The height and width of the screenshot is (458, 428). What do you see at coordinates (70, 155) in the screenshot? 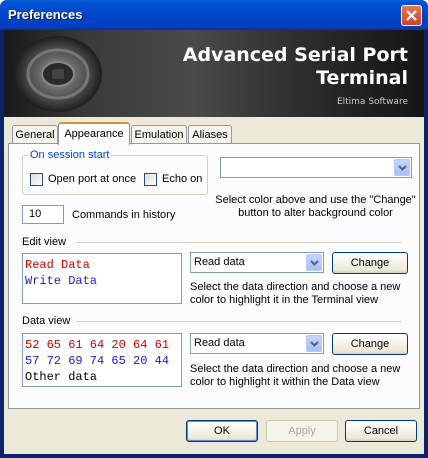
I see `session-start-label: On session start` at bounding box center [70, 155].